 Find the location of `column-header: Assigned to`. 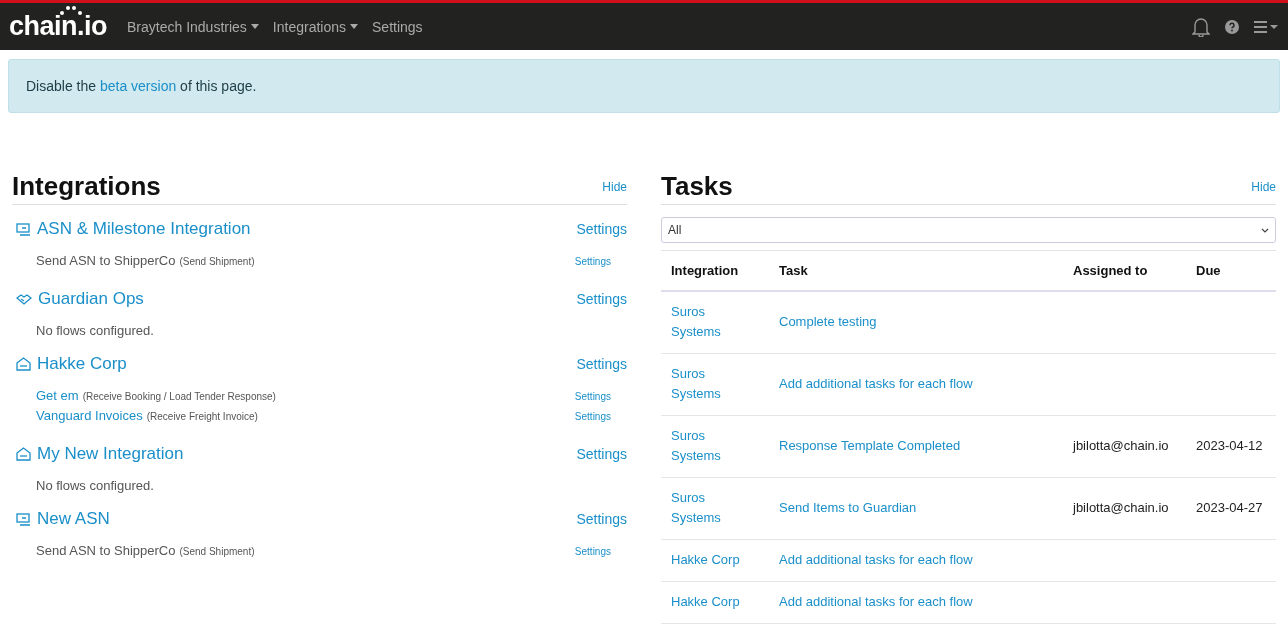

column-header: Assigned to is located at coordinates (1124, 270).